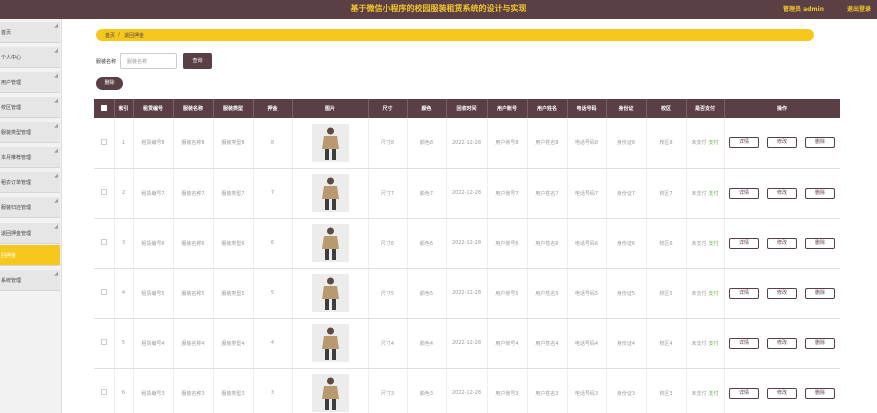  What do you see at coordinates (110, 35) in the screenshot?
I see `breadcrumb-home: 首页` at bounding box center [110, 35].